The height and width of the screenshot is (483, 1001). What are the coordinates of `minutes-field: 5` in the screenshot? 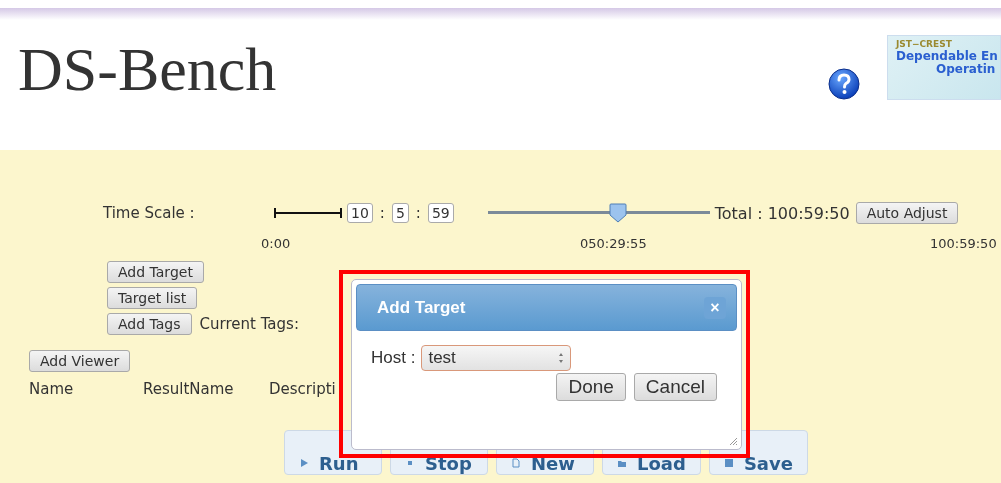 It's located at (400, 213).